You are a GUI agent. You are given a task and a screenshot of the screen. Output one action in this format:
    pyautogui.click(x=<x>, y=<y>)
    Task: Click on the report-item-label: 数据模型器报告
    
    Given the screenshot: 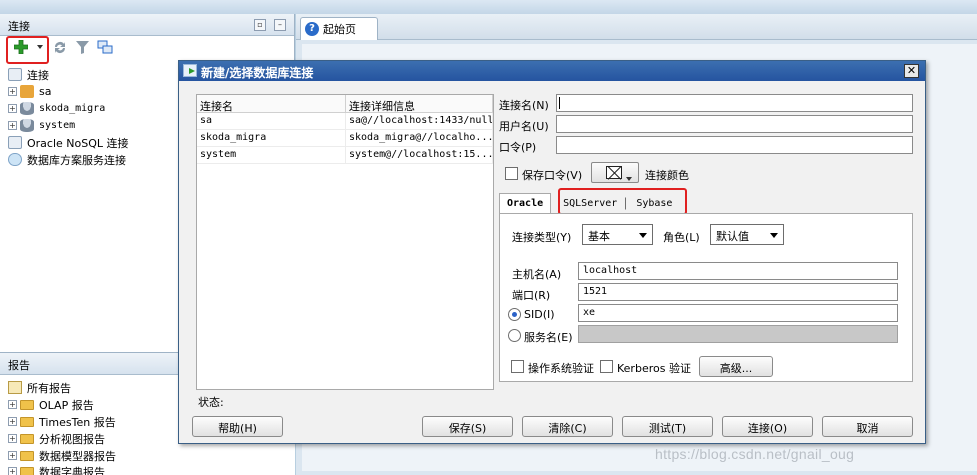 What is the action you would take?
    pyautogui.click(x=77, y=456)
    